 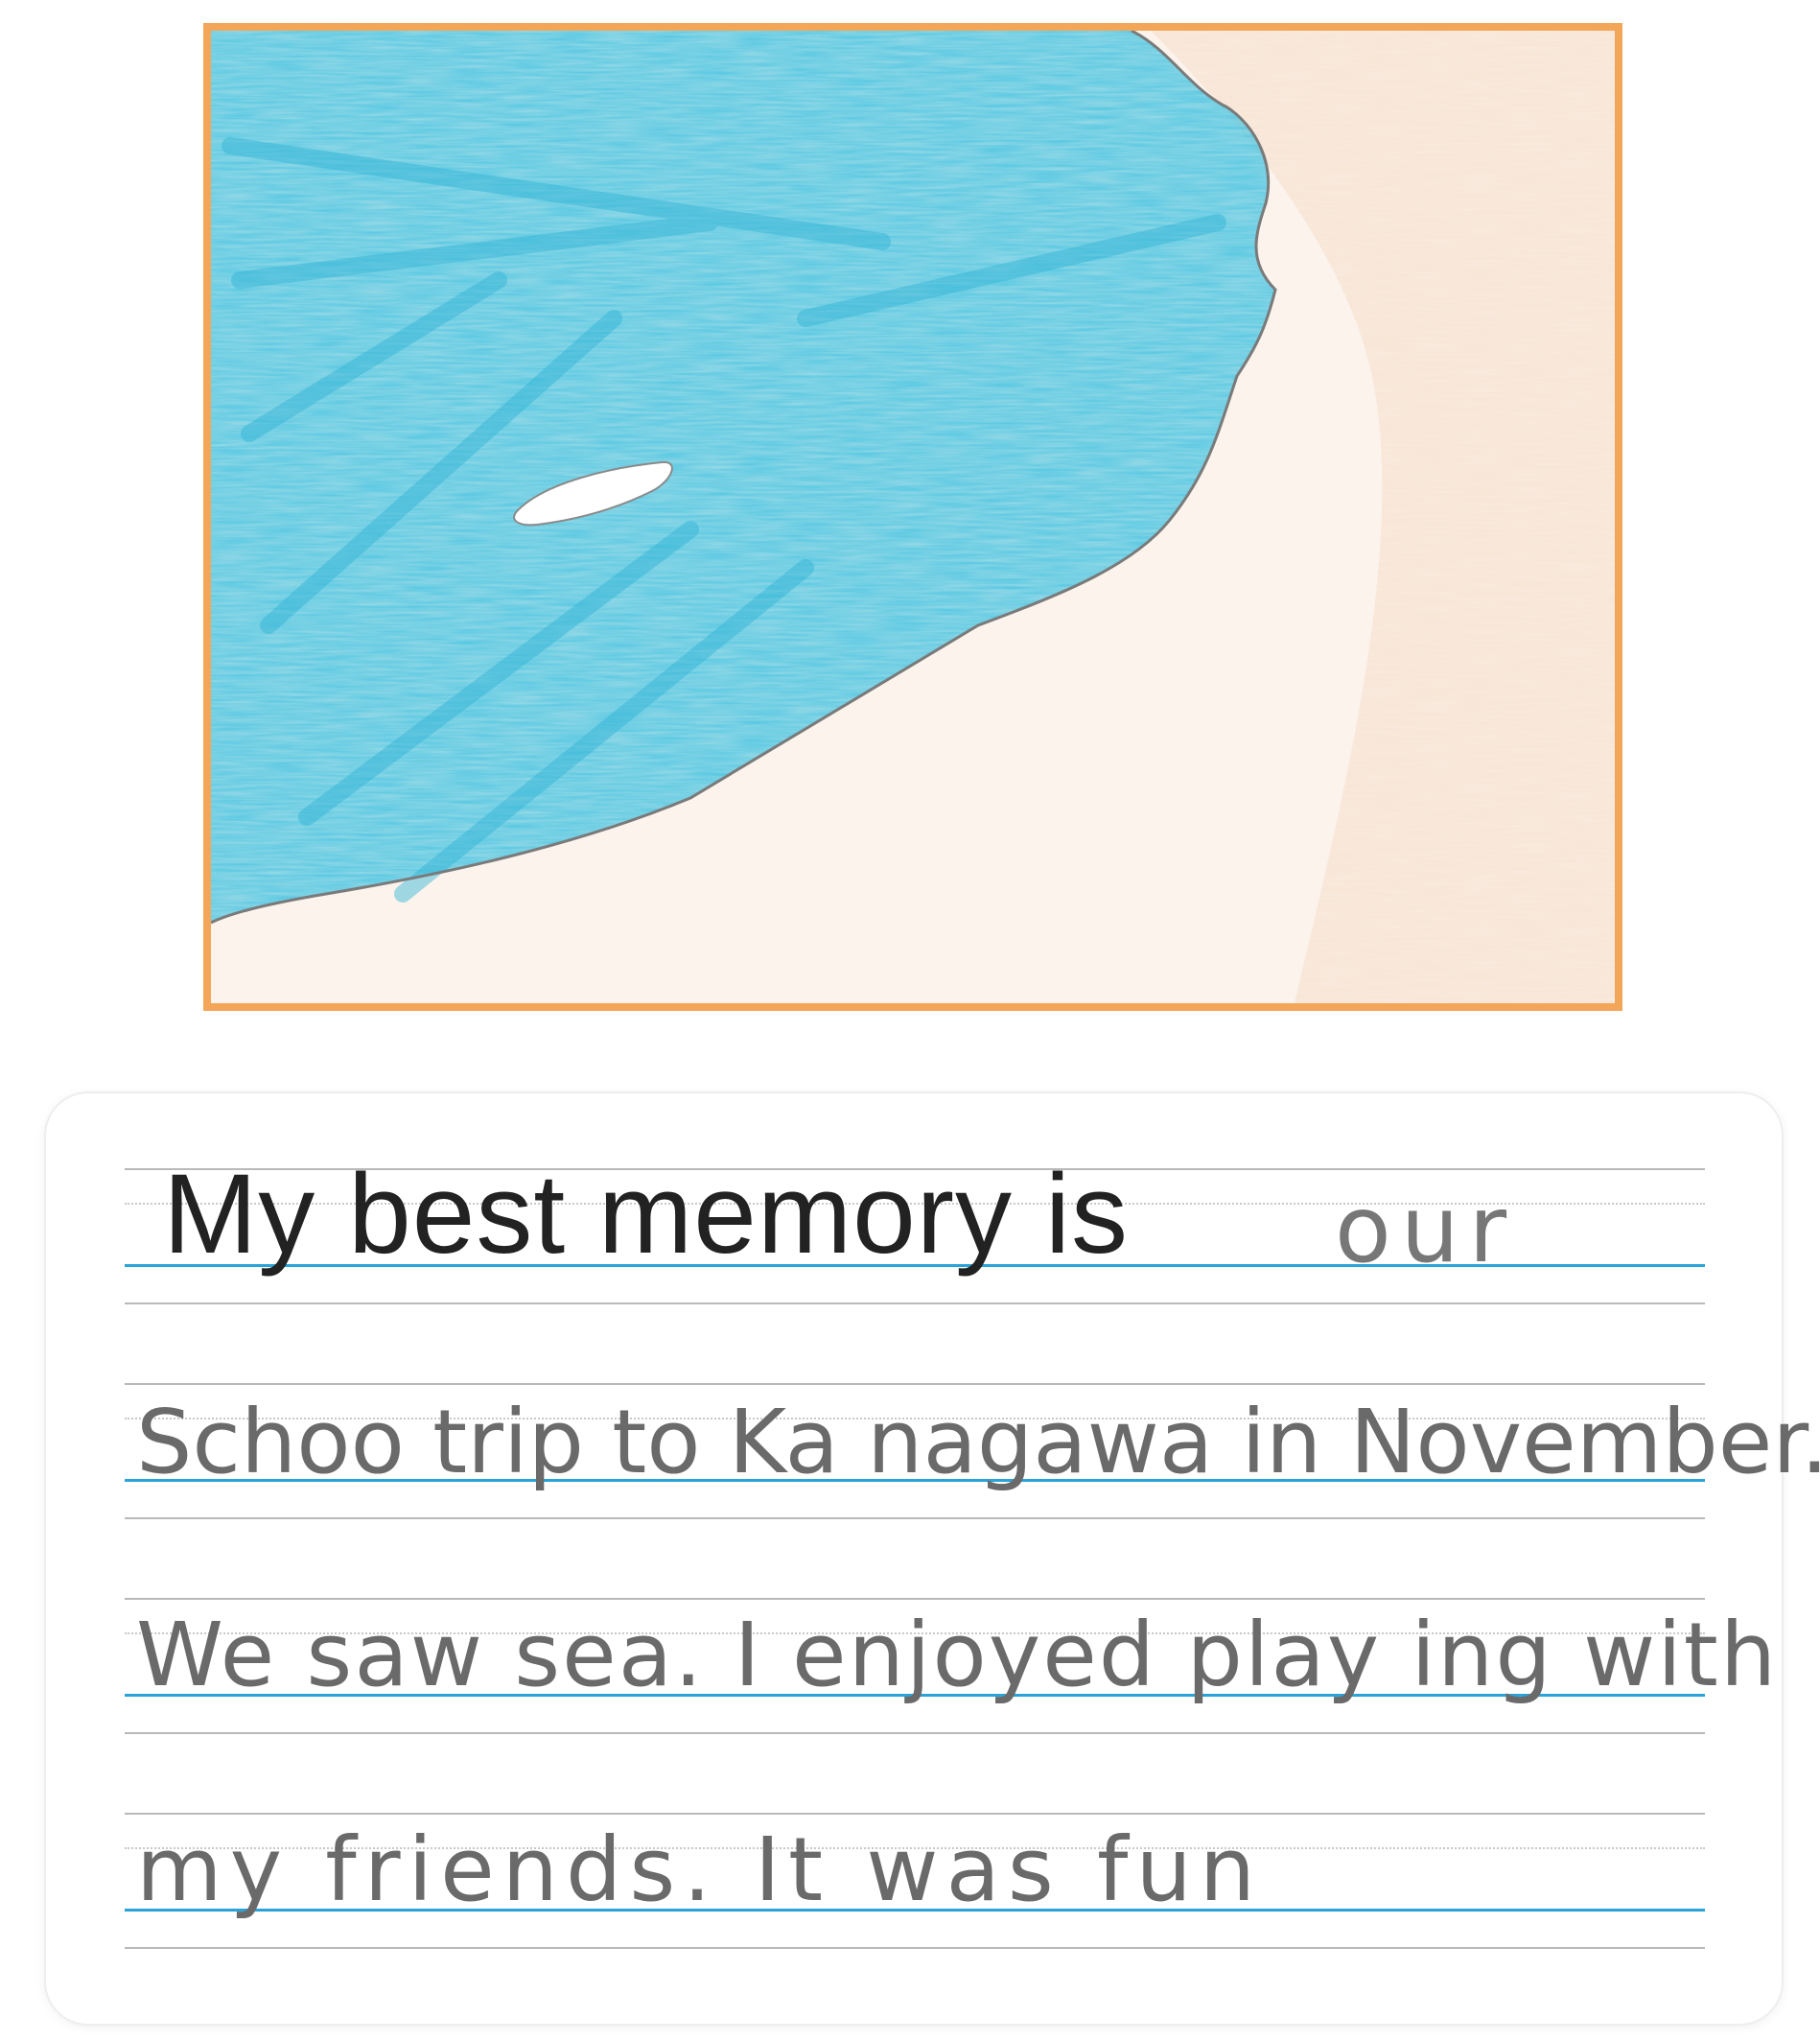 I want to click on printed-prompt: My best memory is, so click(x=646, y=1214).